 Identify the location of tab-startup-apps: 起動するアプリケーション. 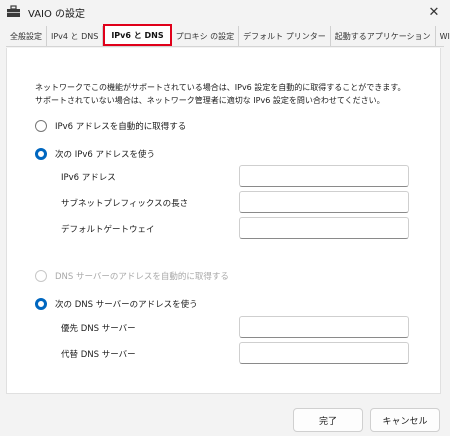
(383, 36).